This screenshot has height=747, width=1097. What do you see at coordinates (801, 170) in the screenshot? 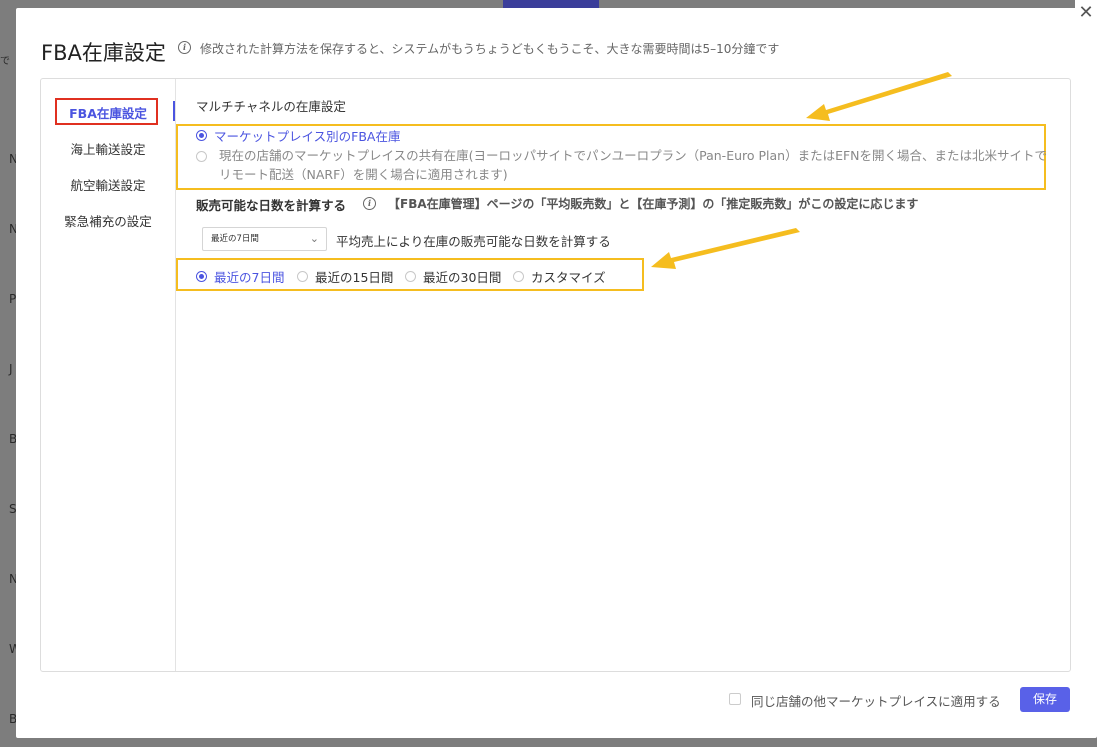
I see `annotation-arrows` at bounding box center [801, 170].